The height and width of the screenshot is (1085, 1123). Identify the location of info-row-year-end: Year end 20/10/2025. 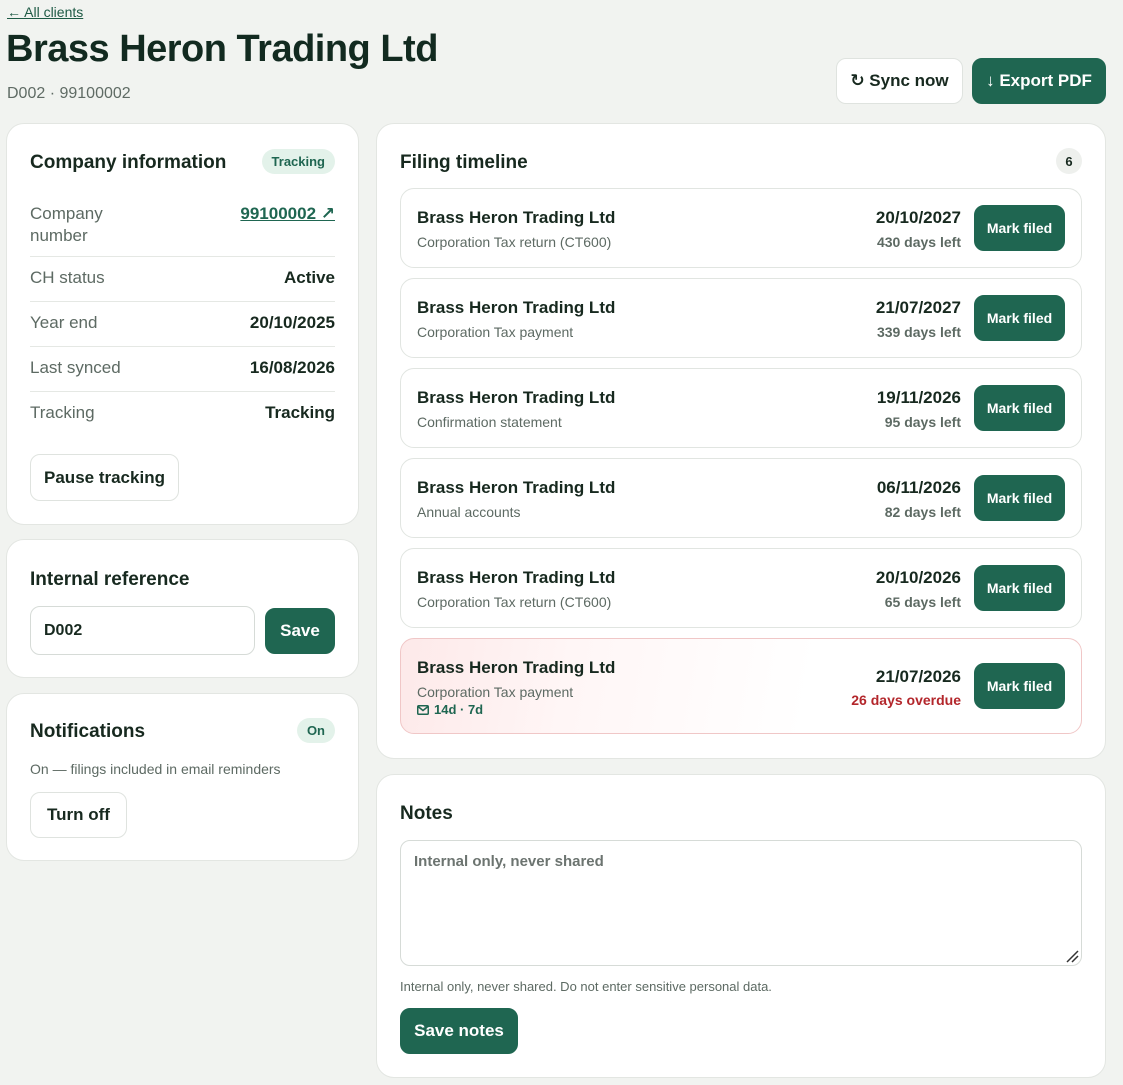
(182, 324).